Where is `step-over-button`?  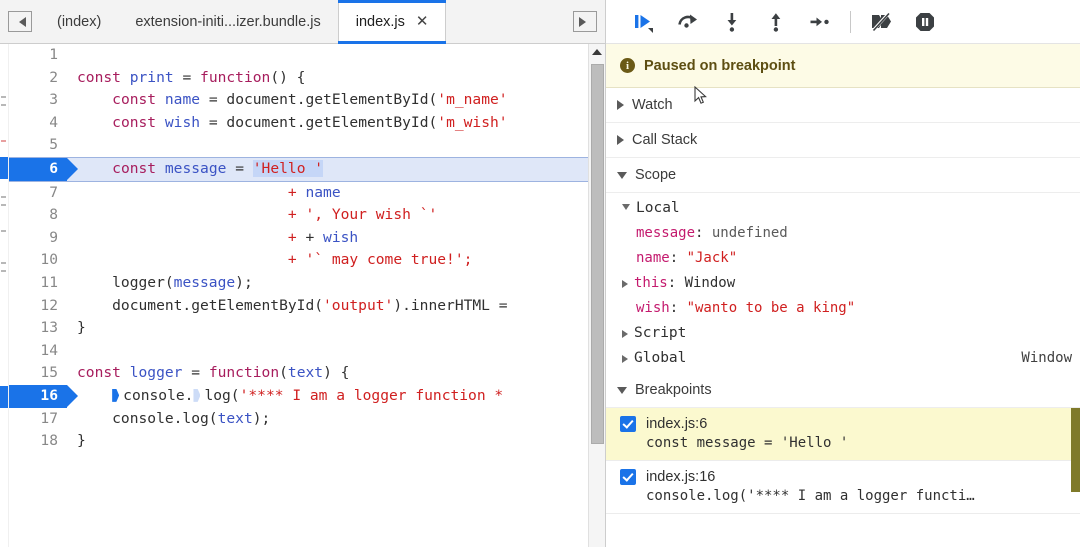 step-over-button is located at coordinates (688, 22).